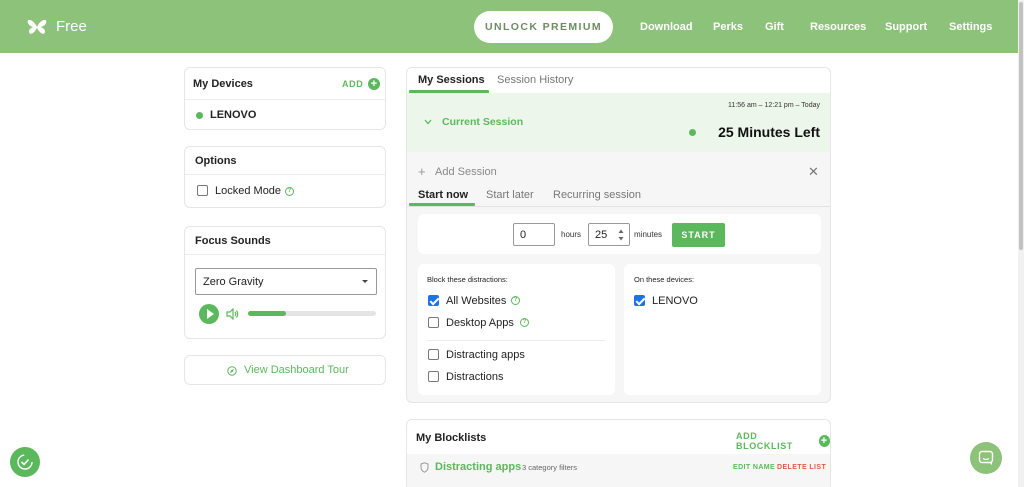 This screenshot has width=1024, height=487. Describe the element at coordinates (698, 235) in the screenshot. I see `start-session-button: START` at that location.